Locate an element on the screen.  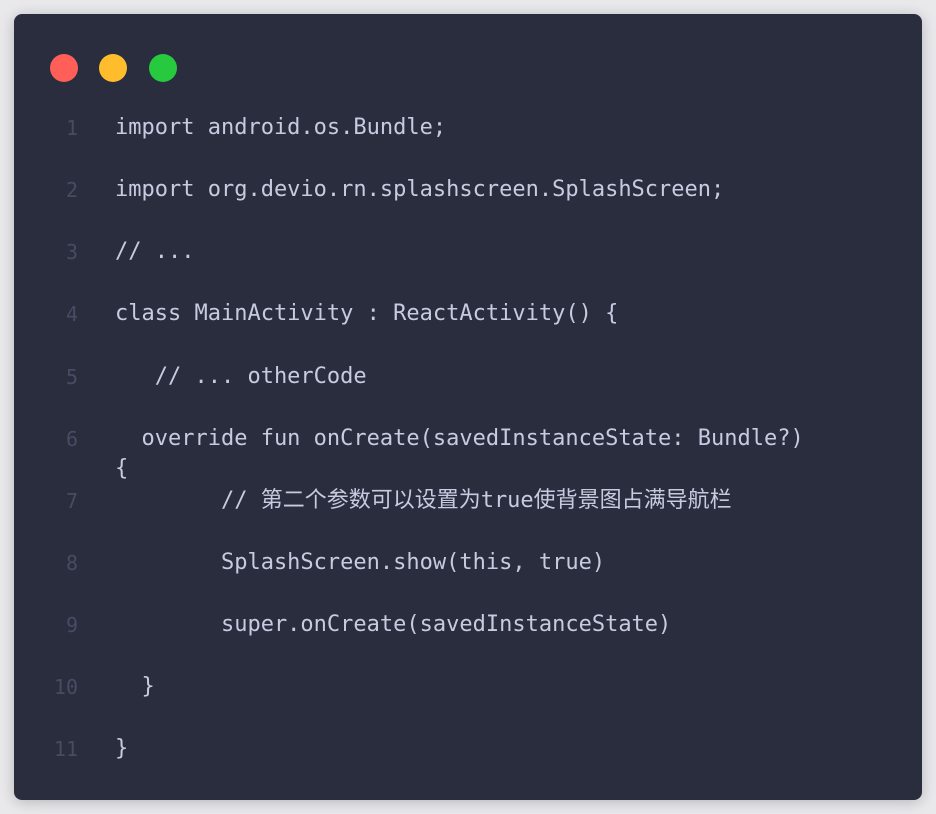
line-number: 5 is located at coordinates (71, 377).